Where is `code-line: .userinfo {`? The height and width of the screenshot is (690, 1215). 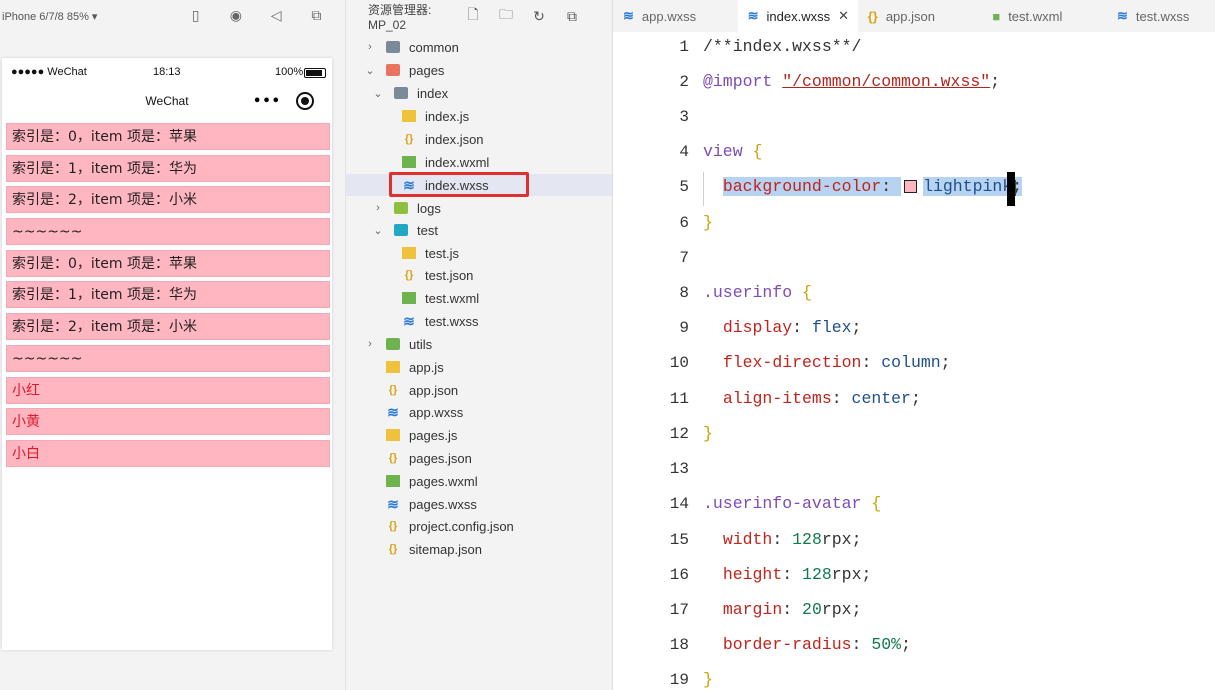 code-line: .userinfo { is located at coordinates (757, 292).